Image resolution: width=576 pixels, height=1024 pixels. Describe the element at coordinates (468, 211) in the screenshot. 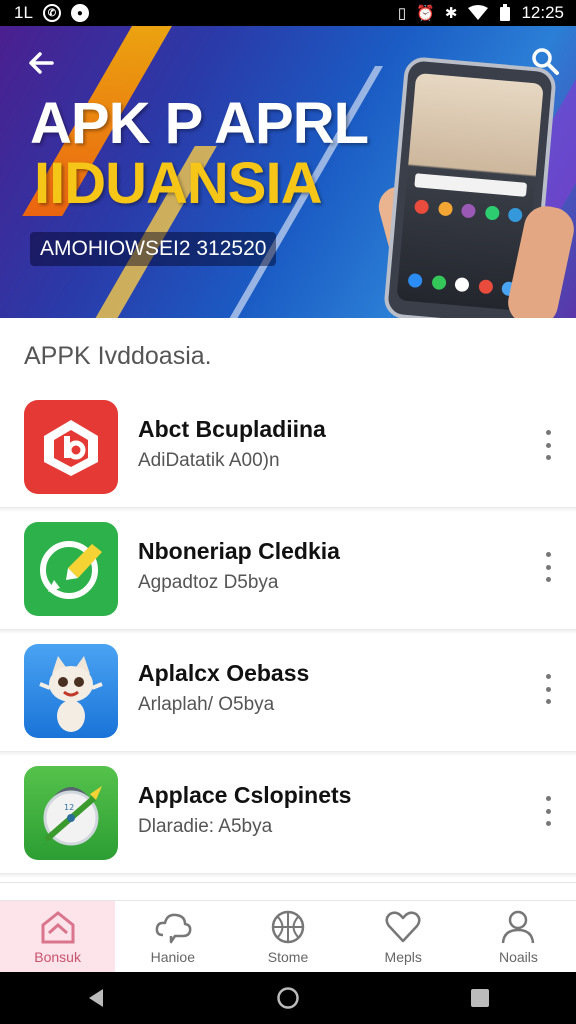

I see `phone-app-row` at that location.